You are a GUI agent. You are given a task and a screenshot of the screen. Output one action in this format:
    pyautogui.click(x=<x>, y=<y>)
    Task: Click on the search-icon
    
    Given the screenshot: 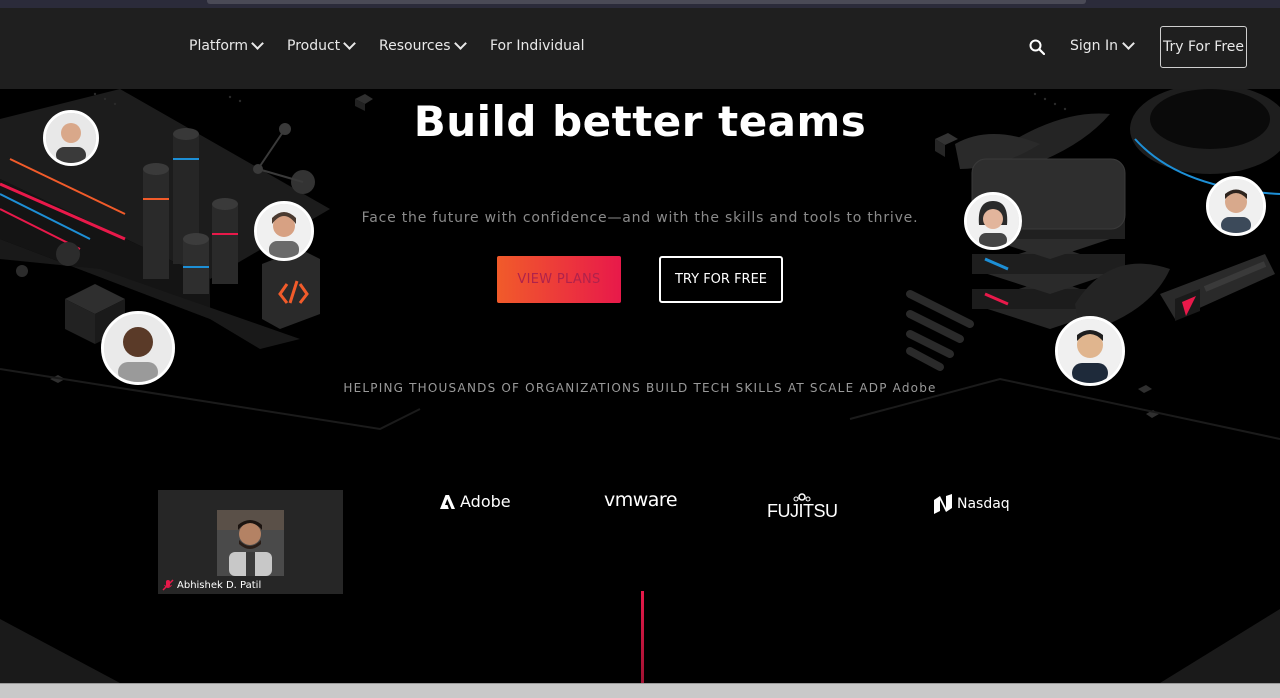 What is the action you would take?
    pyautogui.click(x=1037, y=47)
    